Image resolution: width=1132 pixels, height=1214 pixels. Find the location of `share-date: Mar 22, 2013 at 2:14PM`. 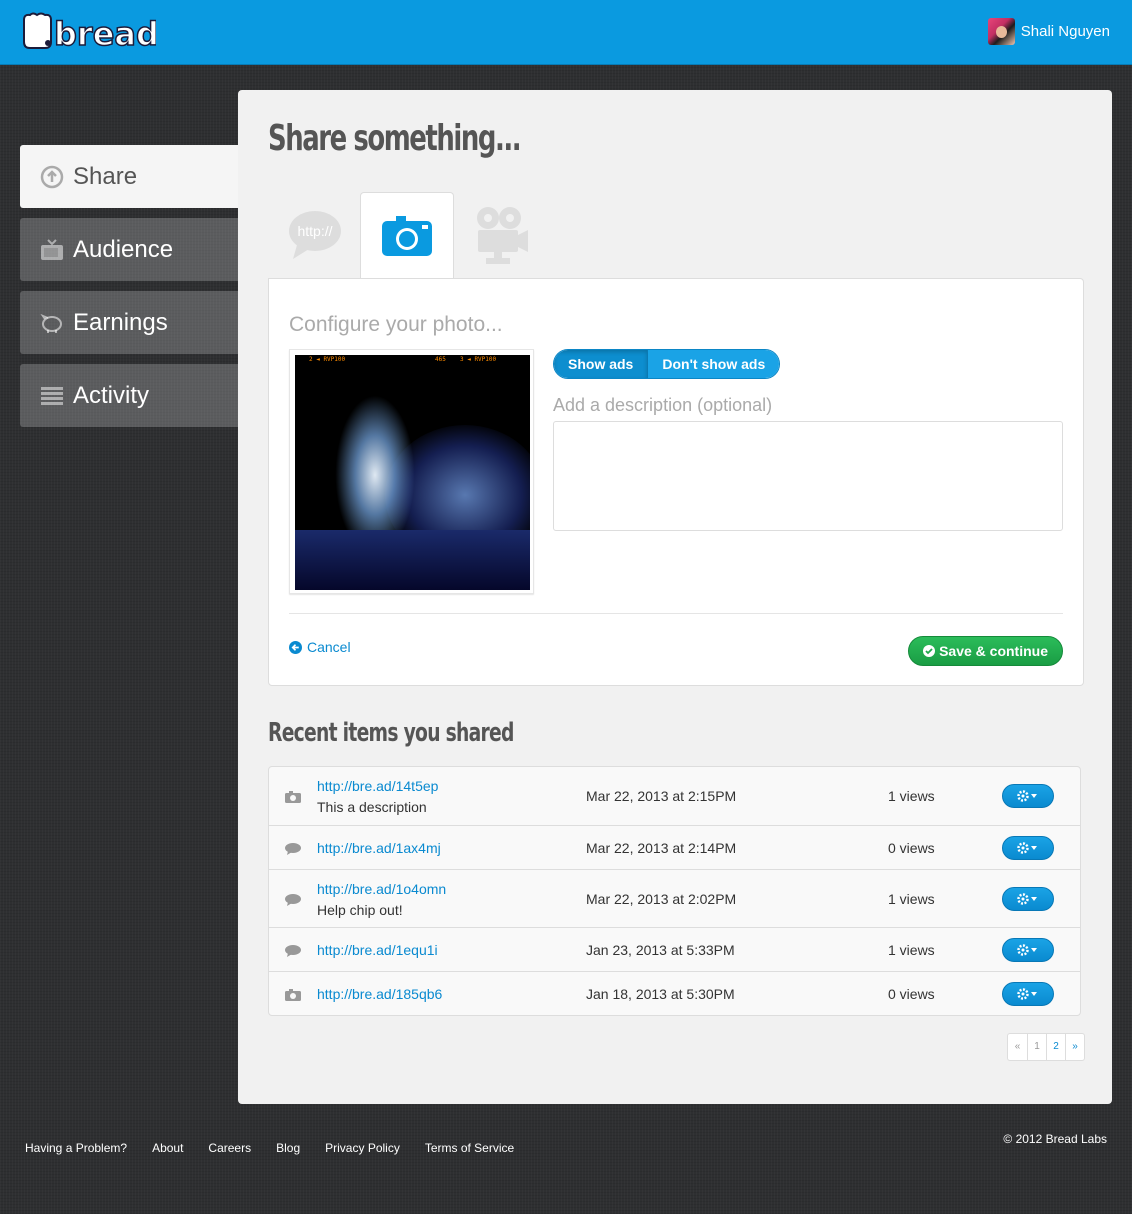

share-date: Mar 22, 2013 at 2:14PM is located at coordinates (661, 848).